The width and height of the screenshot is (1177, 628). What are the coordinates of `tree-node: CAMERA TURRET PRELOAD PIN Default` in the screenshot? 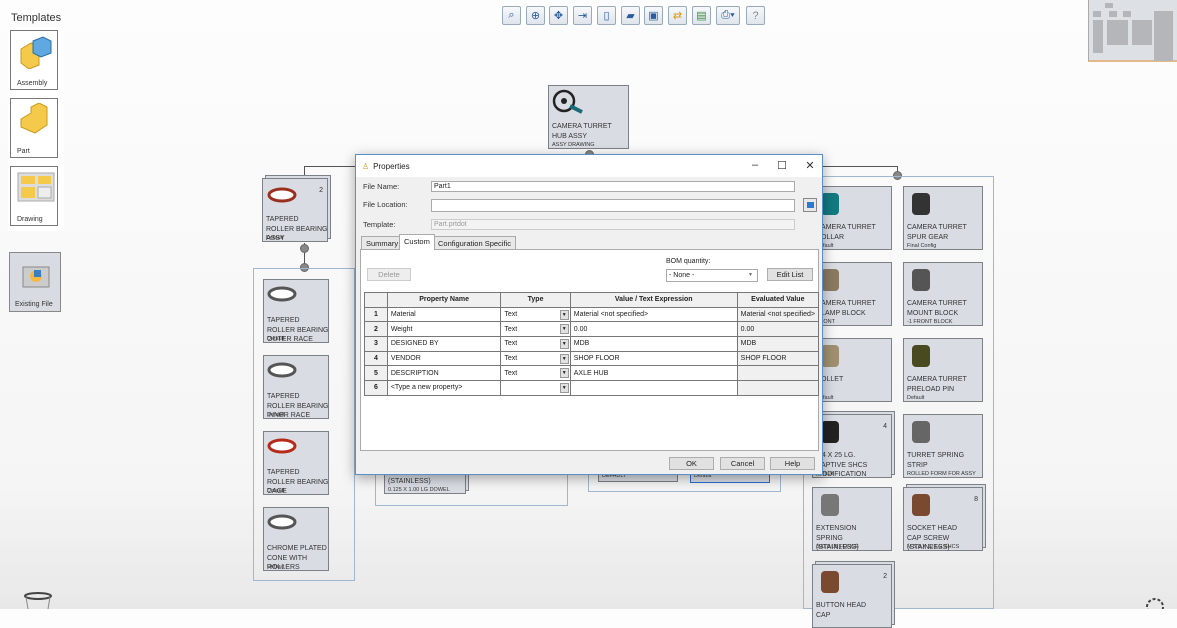 It's located at (943, 370).